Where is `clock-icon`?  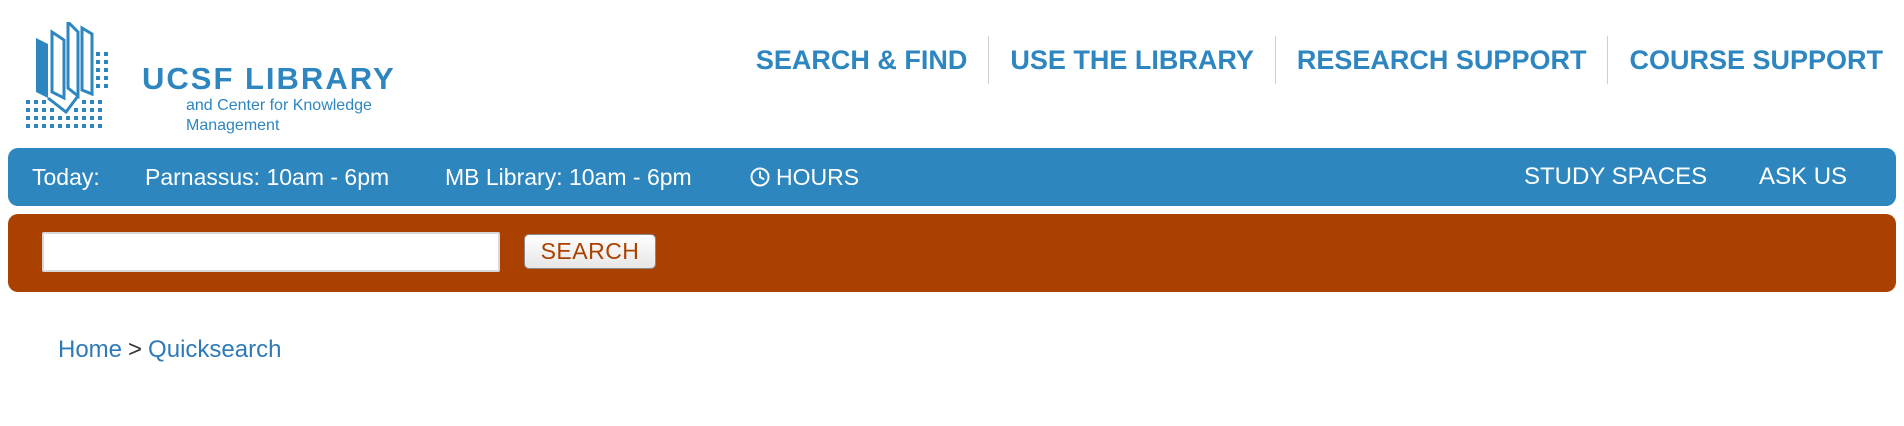
clock-icon is located at coordinates (760, 177).